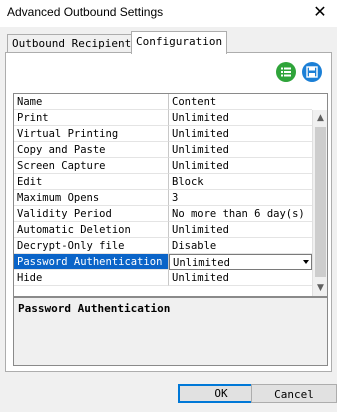  Describe the element at coordinates (91, 118) in the screenshot. I see `row-name: Print` at that location.